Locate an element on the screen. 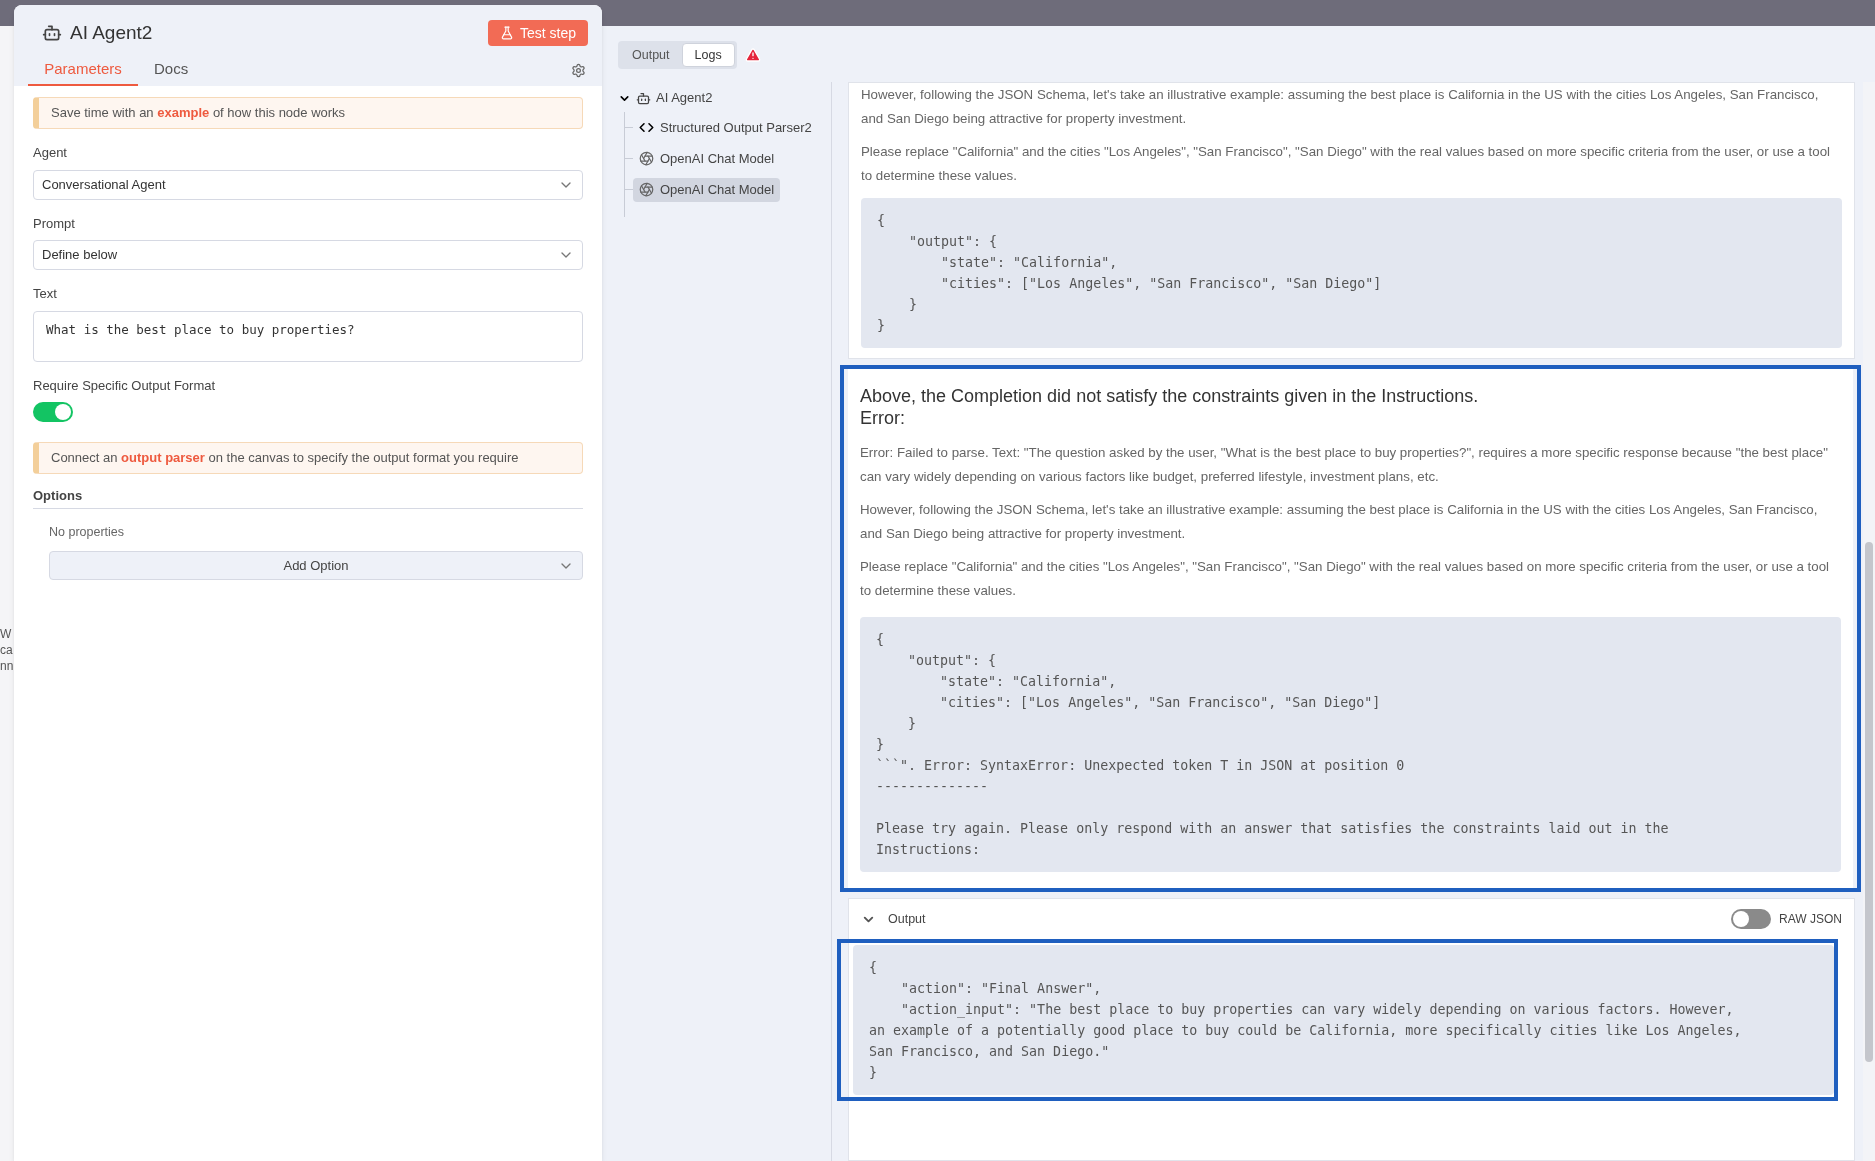 Image resolution: width=1875 pixels, height=1161 pixels. text-area: What is the best place to buy properties? is located at coordinates (308, 336).